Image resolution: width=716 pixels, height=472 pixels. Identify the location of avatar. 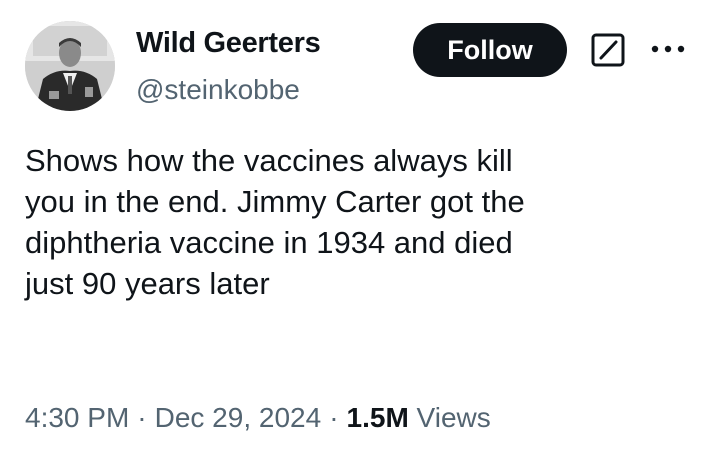
(70, 66).